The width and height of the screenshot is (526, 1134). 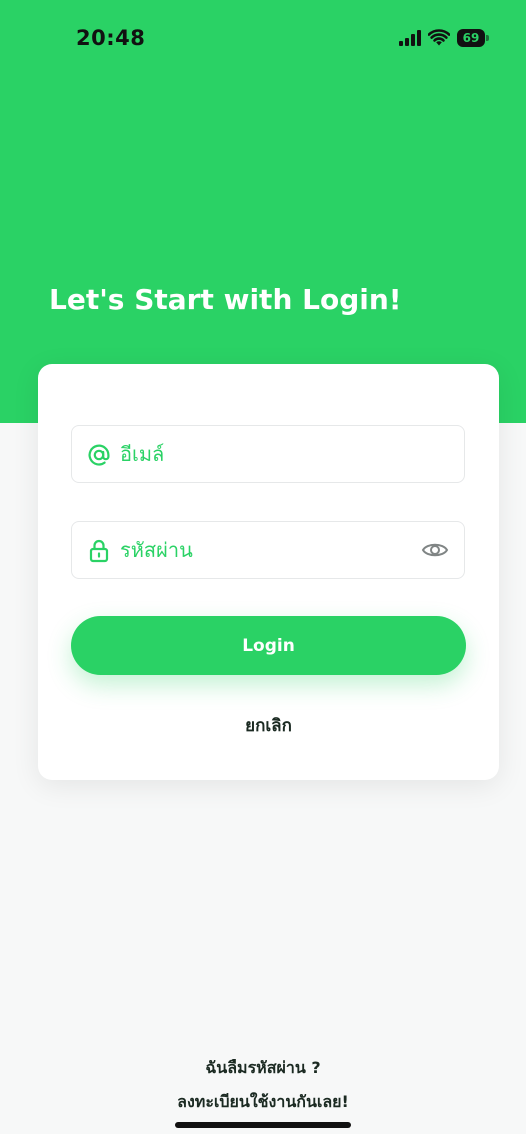 I want to click on status-time: 20:48, so click(x=111, y=38).